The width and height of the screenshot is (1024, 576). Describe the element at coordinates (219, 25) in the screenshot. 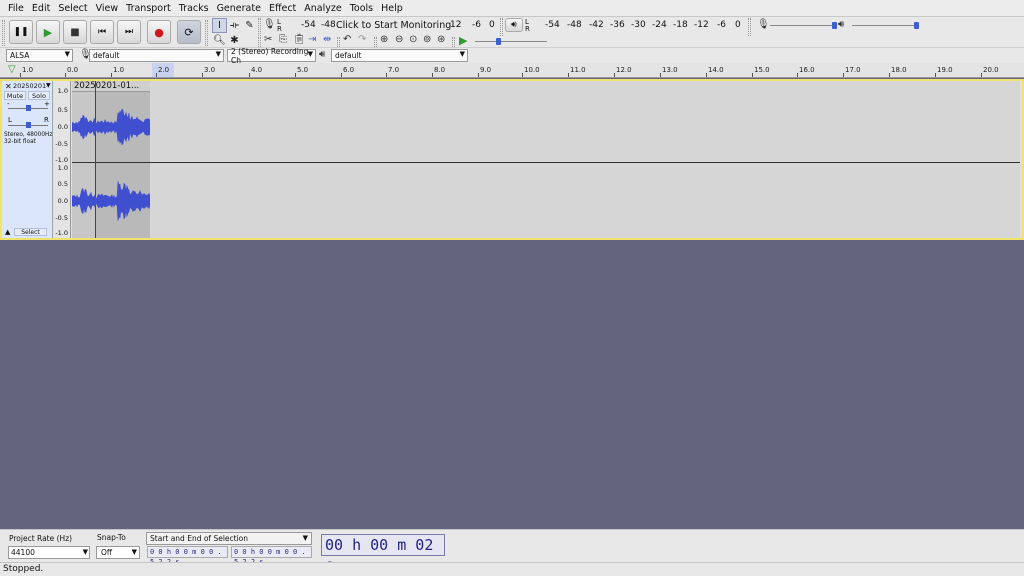

I see `selection-tool: I` at that location.